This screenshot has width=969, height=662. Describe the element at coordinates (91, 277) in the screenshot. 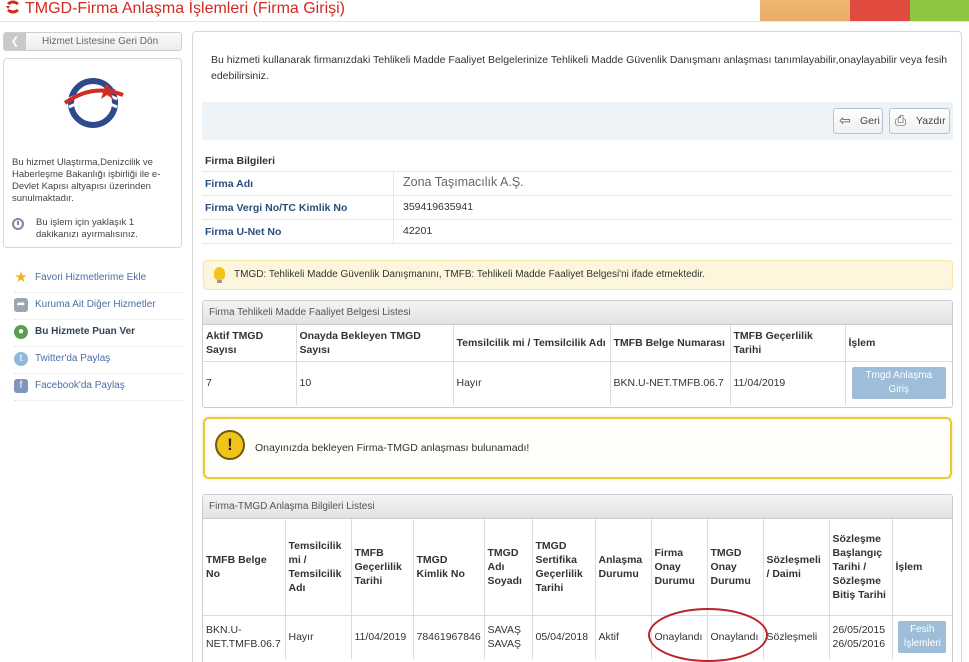

I see `add-to-favorites-label: Favori Hizmetlerime Ekle` at that location.